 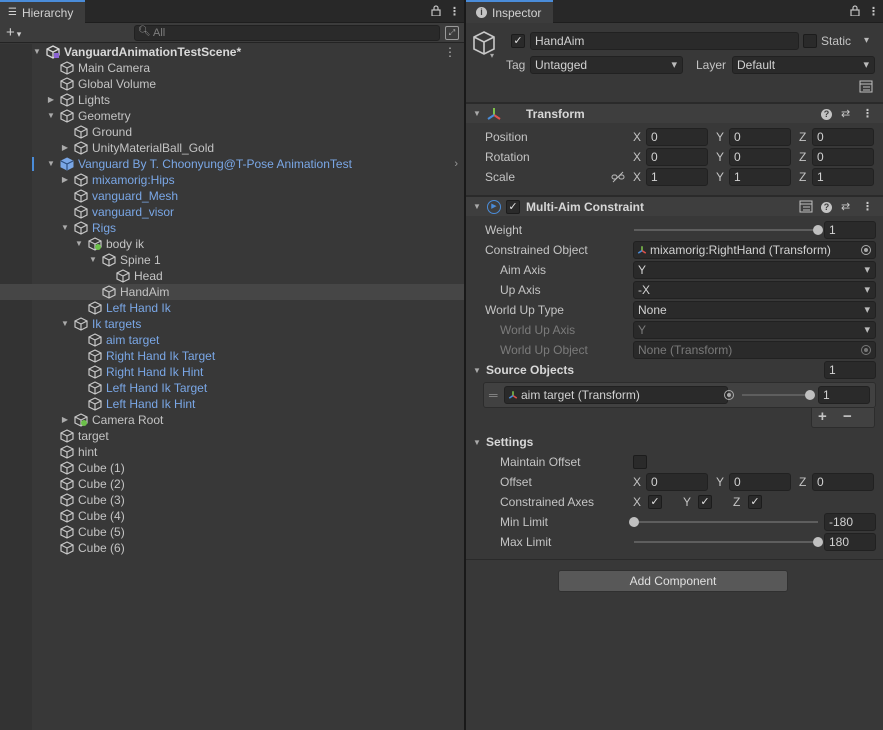 What do you see at coordinates (232, 468) in the screenshot?
I see `hierarchy-row: Cube (1)` at bounding box center [232, 468].